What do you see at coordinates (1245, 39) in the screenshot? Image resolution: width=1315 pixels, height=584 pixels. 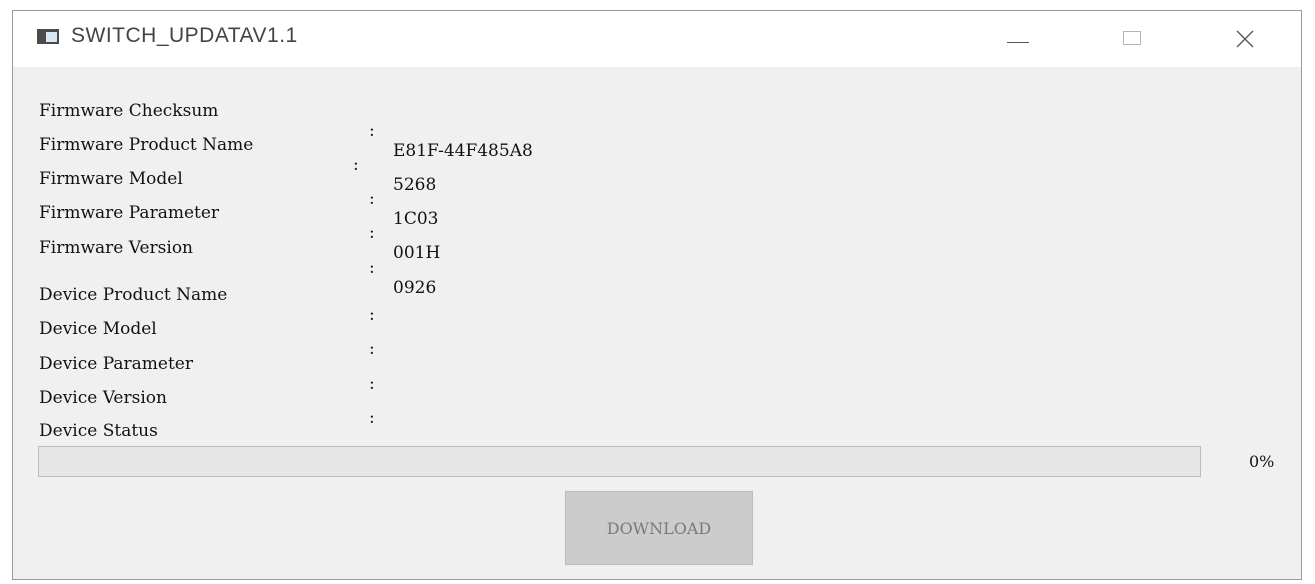 I see `close-icon` at bounding box center [1245, 39].